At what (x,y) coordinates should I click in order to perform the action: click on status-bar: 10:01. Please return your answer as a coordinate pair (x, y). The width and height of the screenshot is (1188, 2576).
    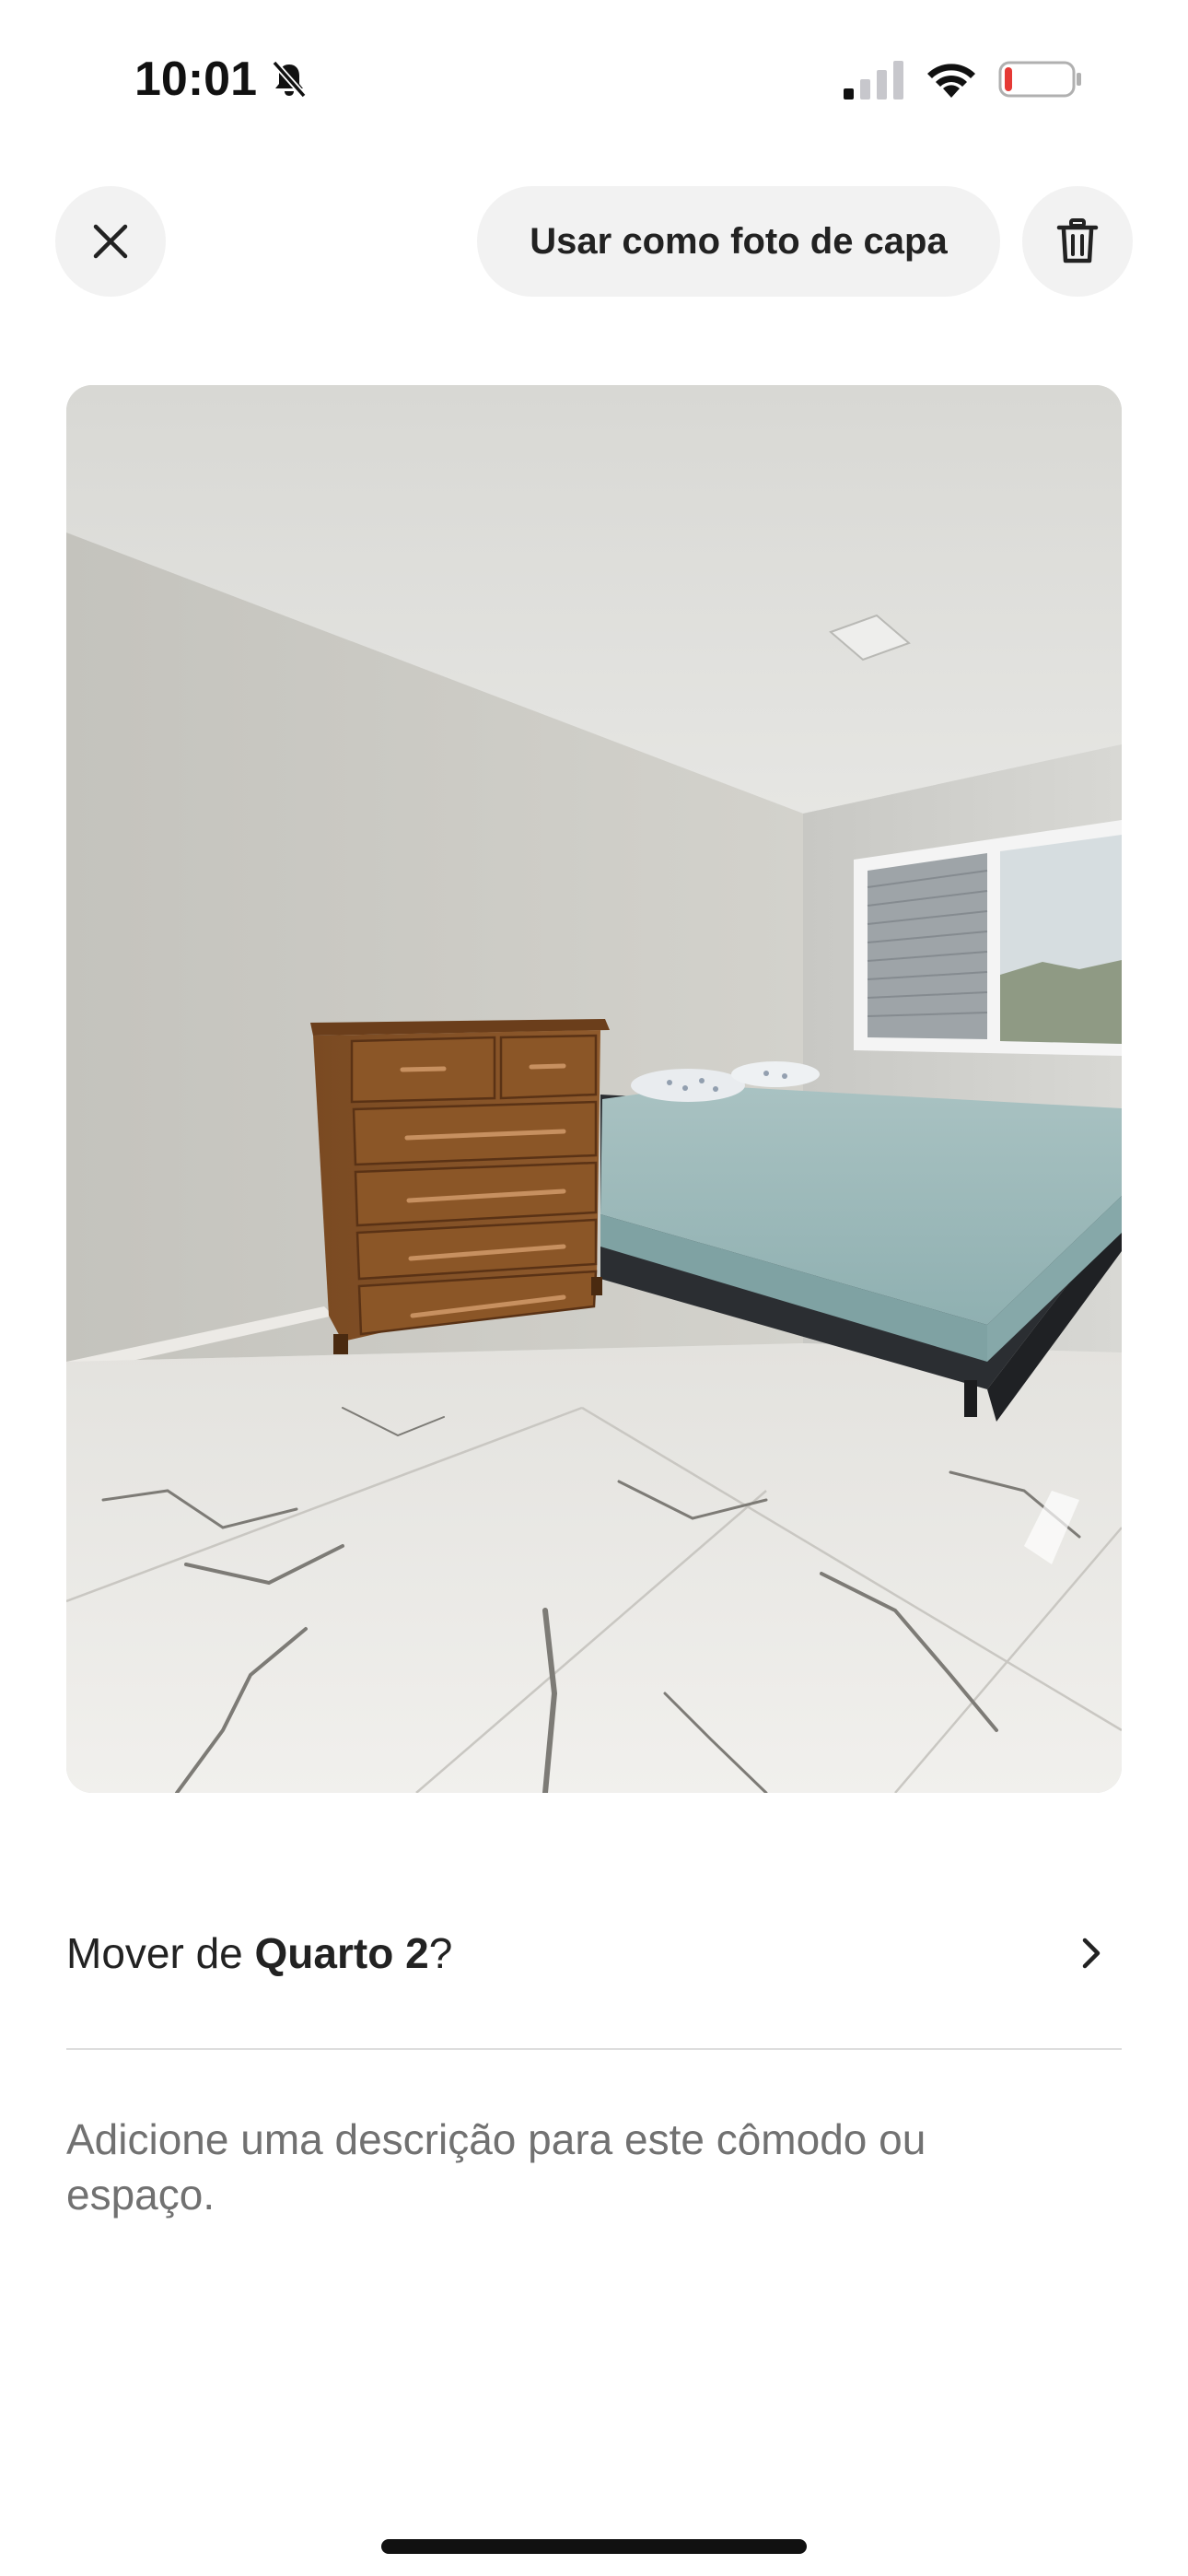
    Looking at the image, I should click on (594, 78).